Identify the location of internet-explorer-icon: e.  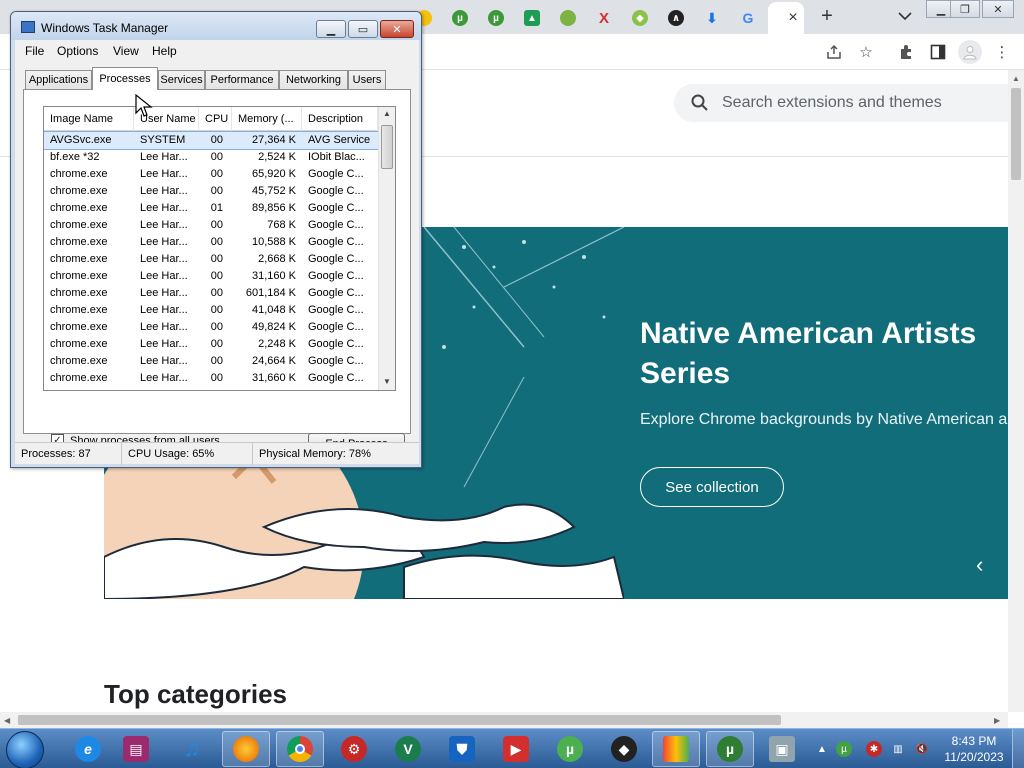
(88, 749).